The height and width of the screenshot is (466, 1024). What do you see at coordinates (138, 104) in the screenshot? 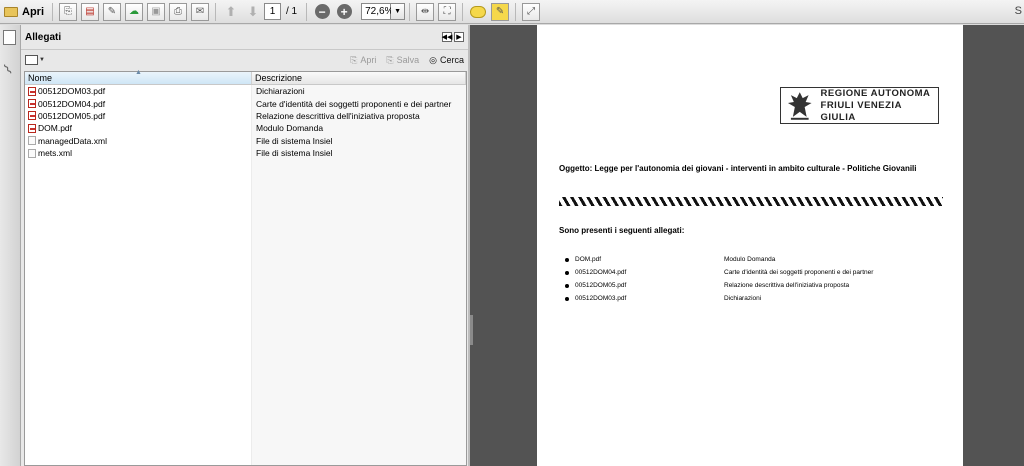
I see `attachment-name-cell: 00512DOM04.pdf` at bounding box center [138, 104].